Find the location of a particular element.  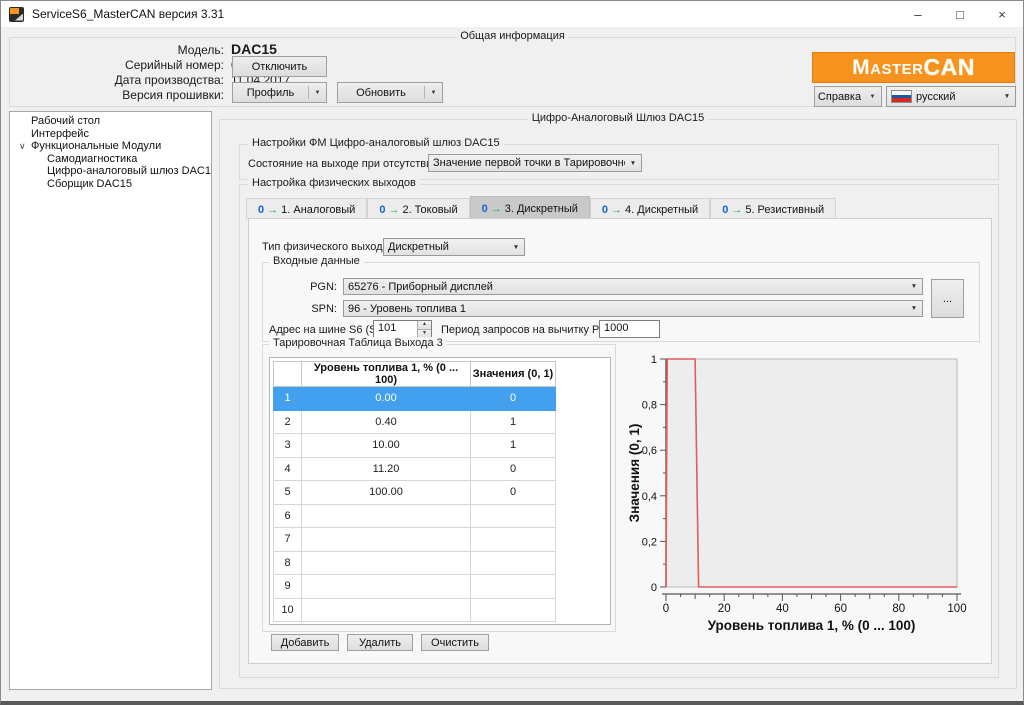

minimize-button: – is located at coordinates (918, 14).